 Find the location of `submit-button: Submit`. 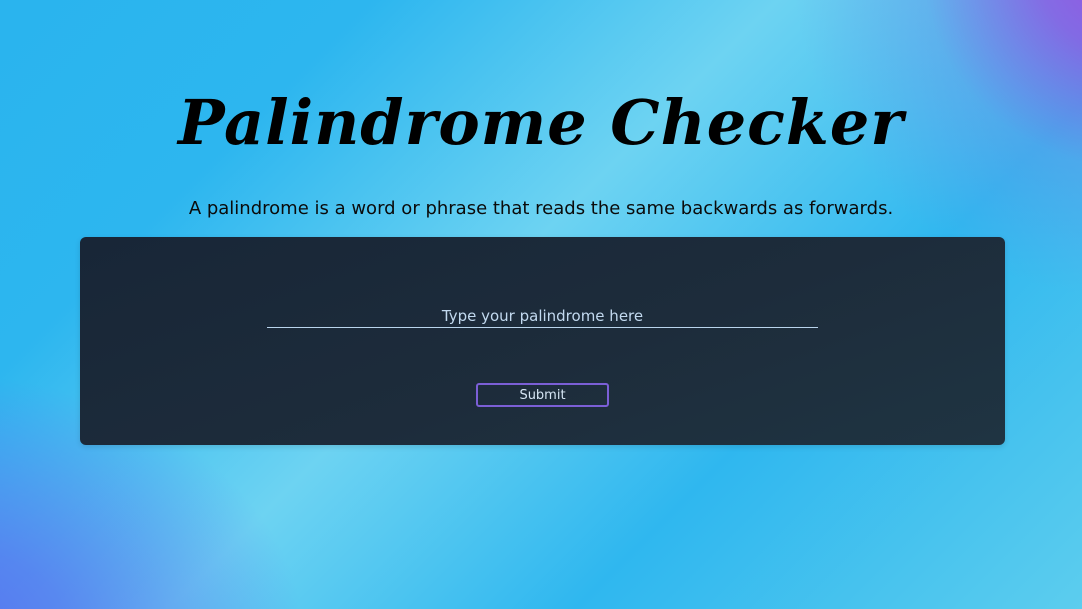

submit-button: Submit is located at coordinates (542, 395).